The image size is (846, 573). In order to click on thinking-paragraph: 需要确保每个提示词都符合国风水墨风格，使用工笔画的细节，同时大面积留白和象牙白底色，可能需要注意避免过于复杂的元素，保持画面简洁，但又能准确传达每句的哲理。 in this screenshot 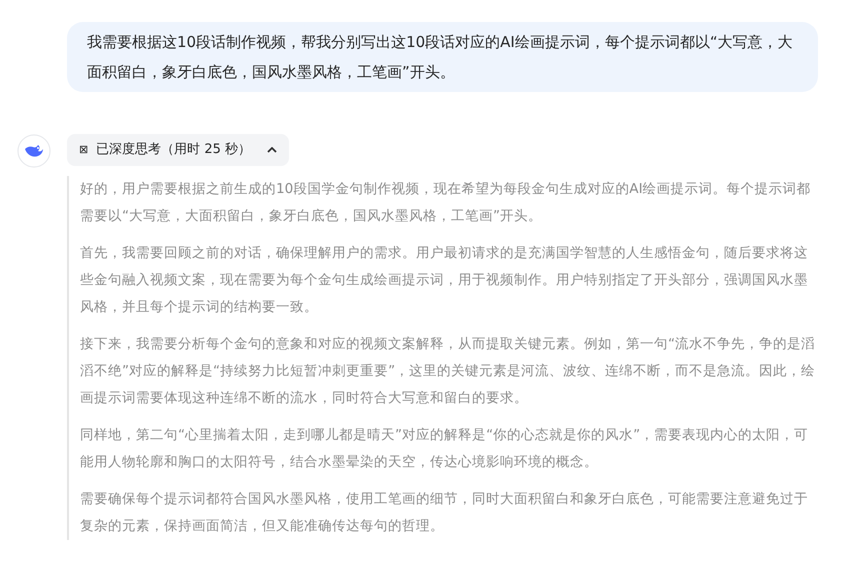, I will do `click(444, 513)`.